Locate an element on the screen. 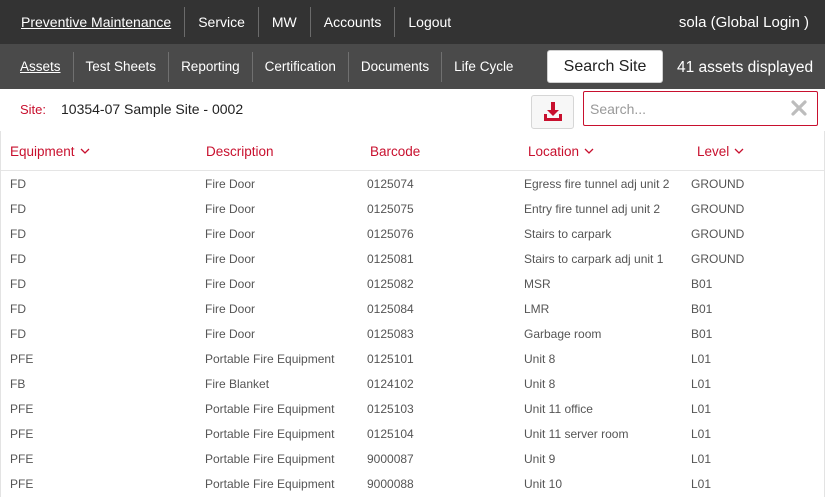 This screenshot has width=825, height=497. header-equipment: Equipment is located at coordinates (50, 151).